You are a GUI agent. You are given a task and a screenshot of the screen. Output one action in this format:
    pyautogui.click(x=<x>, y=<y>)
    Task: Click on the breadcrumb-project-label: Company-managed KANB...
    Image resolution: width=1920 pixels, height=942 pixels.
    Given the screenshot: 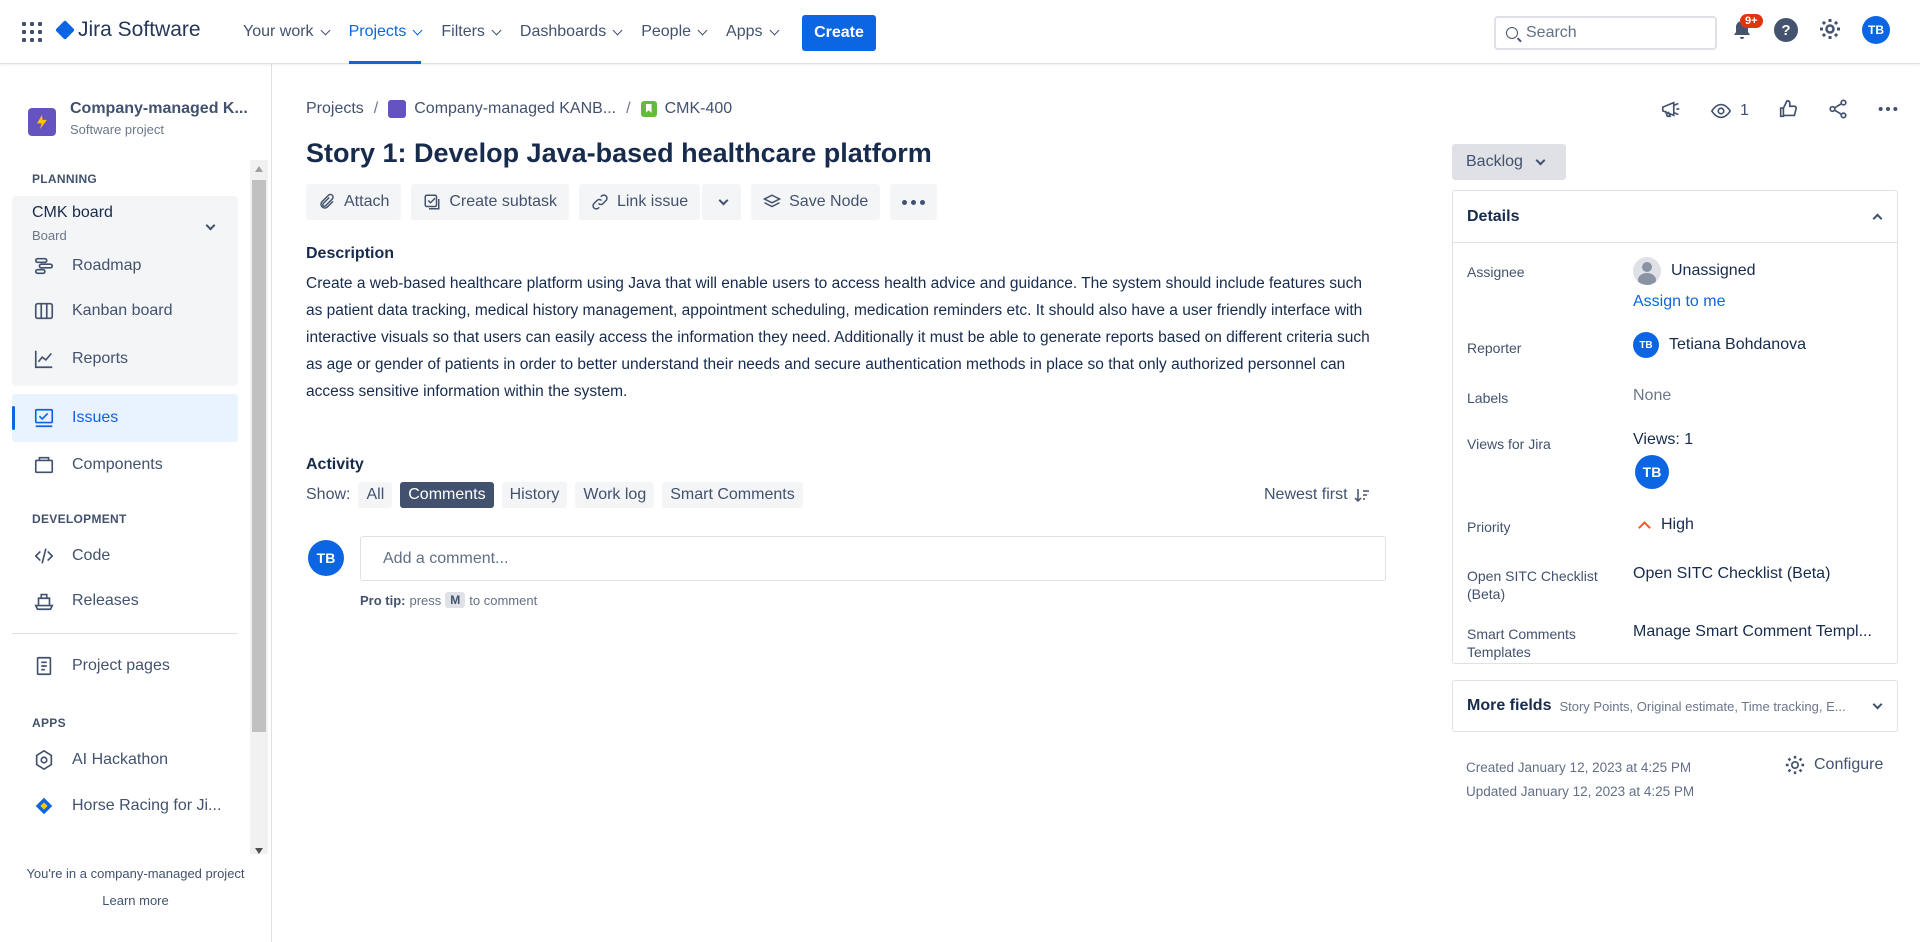 What is the action you would take?
    pyautogui.click(x=515, y=108)
    